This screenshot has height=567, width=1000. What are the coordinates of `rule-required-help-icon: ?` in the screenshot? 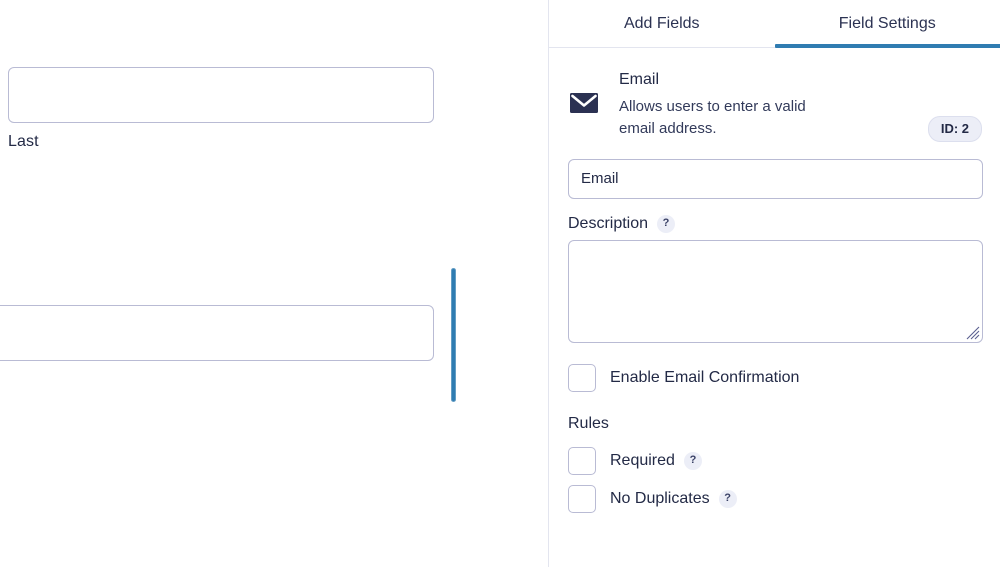 It's located at (692, 460).